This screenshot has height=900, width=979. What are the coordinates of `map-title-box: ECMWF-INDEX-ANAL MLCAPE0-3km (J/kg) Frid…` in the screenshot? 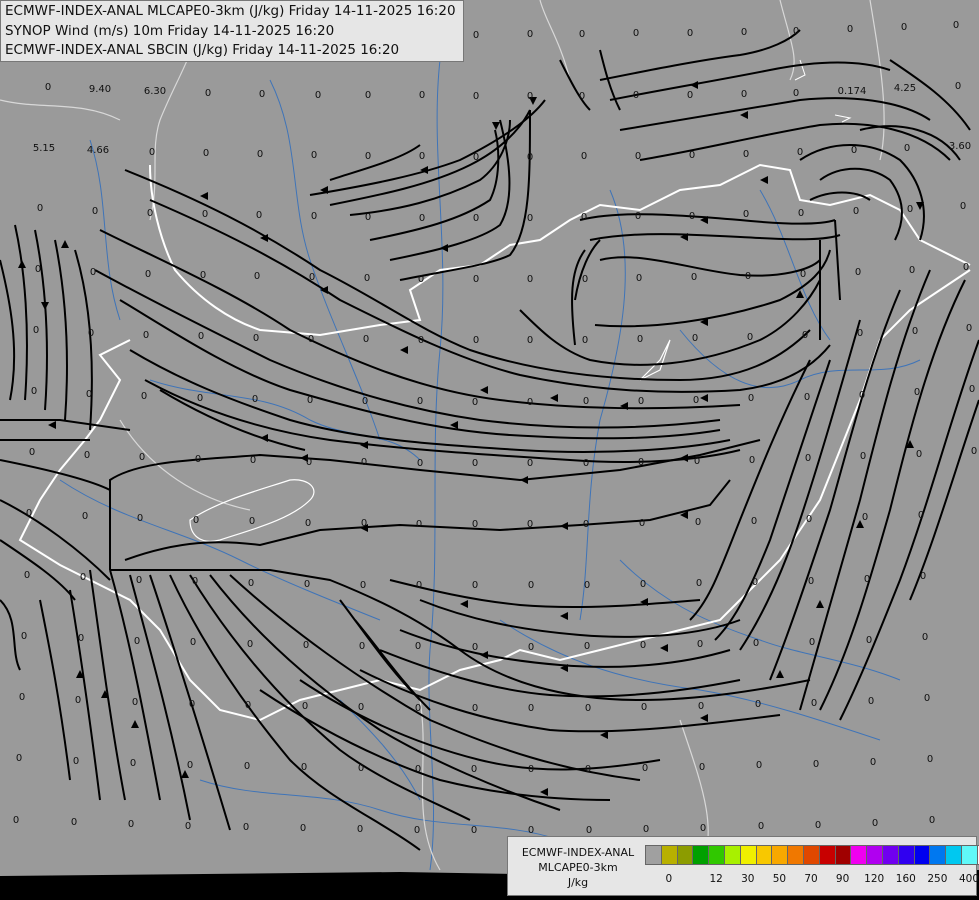 It's located at (232, 31).